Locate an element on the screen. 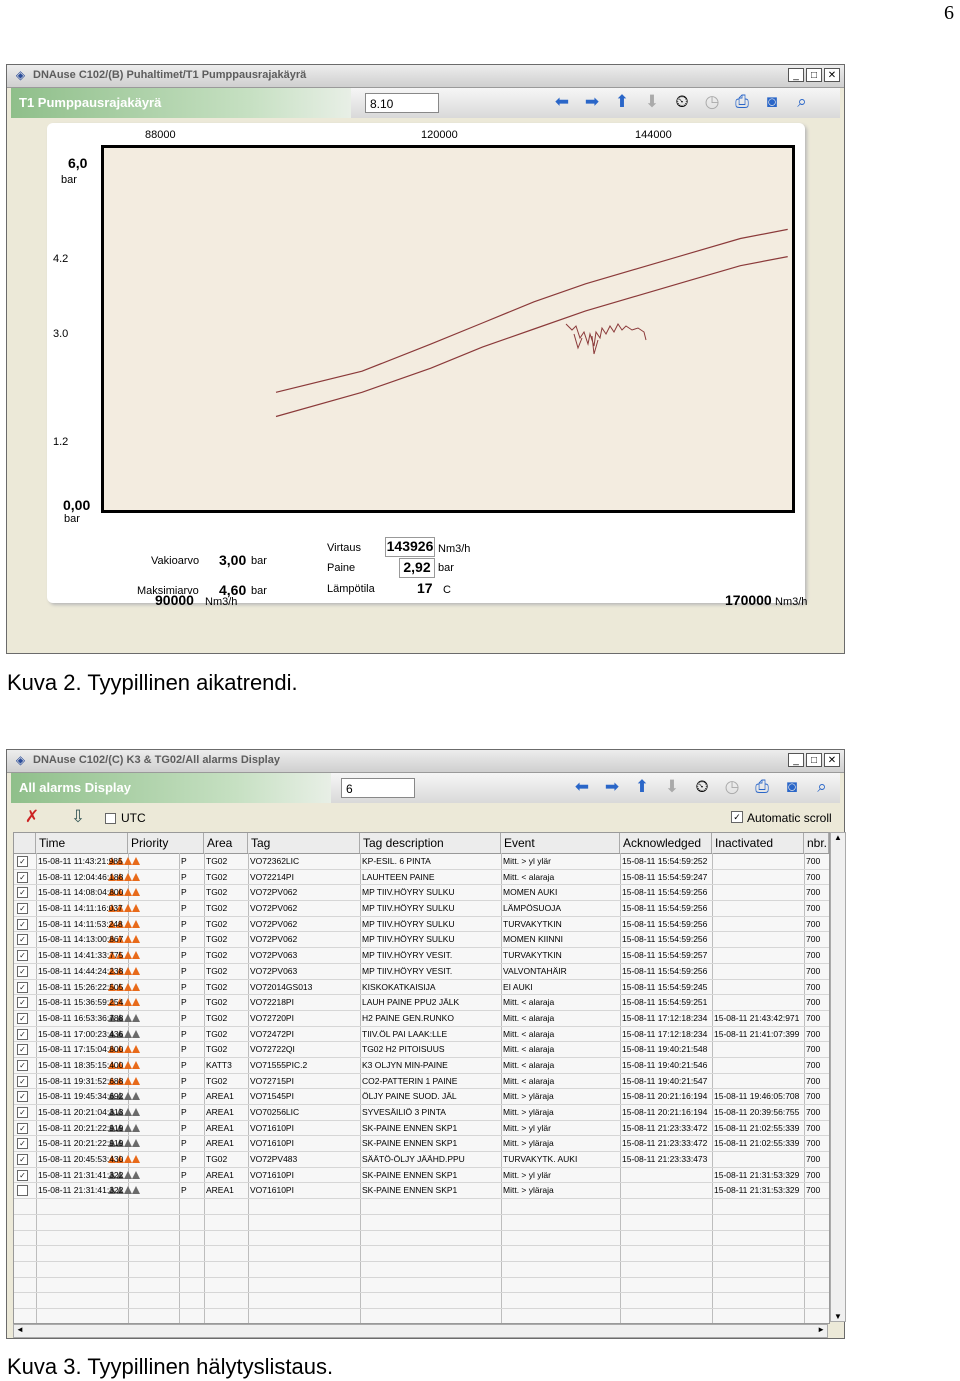 This screenshot has width=960, height=1381. scroll-right-icon: ► is located at coordinates (821, 1329).